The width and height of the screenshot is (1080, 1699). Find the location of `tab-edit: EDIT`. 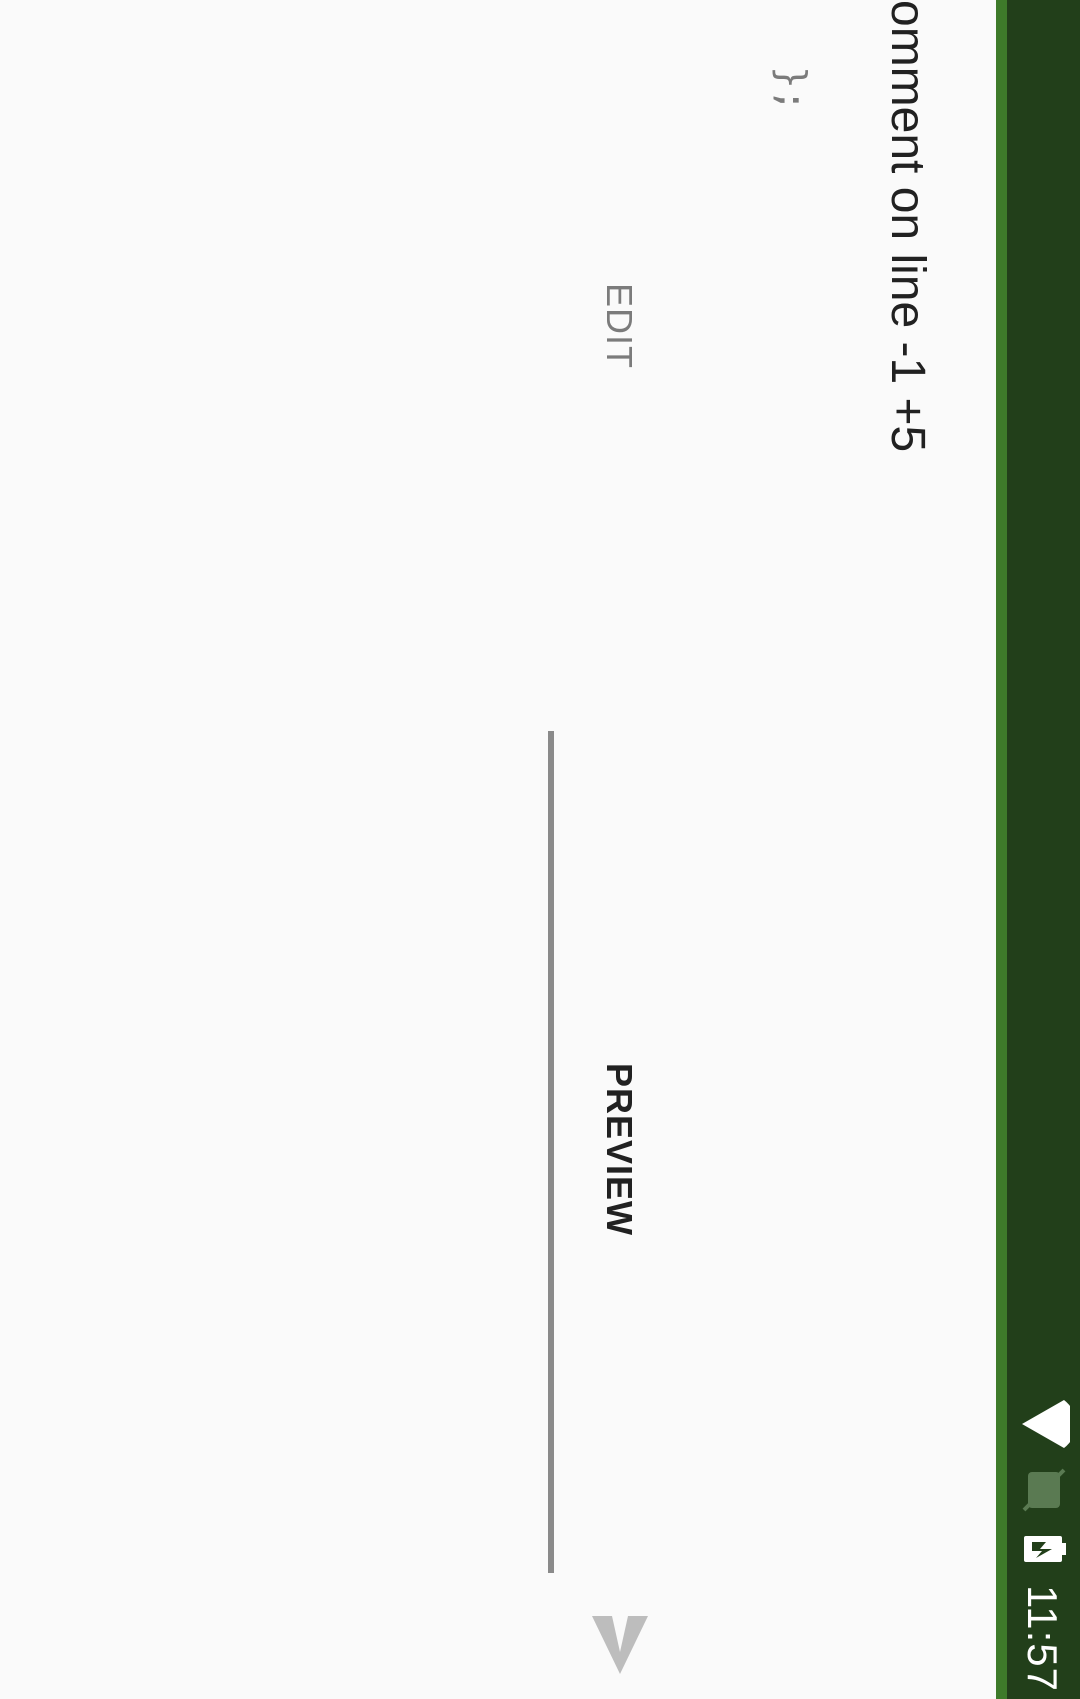

tab-edit: EDIT is located at coordinates (619, 326).